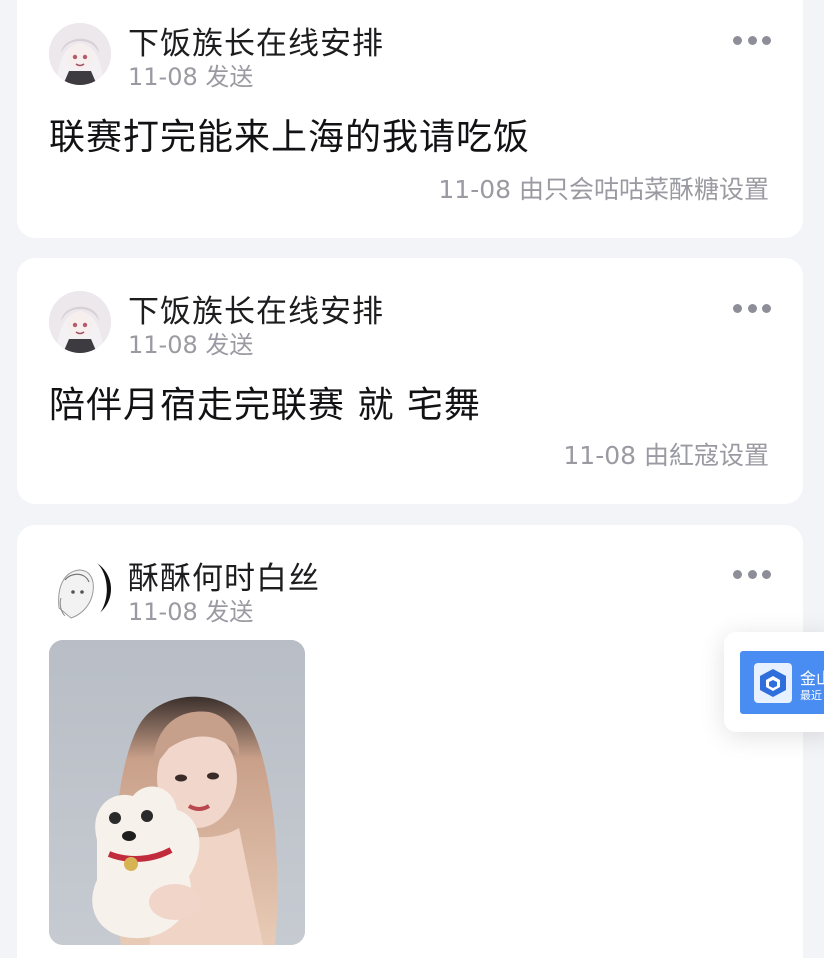 The image size is (824, 958). Describe the element at coordinates (812, 678) in the screenshot. I see `app-name: 金山` at that location.